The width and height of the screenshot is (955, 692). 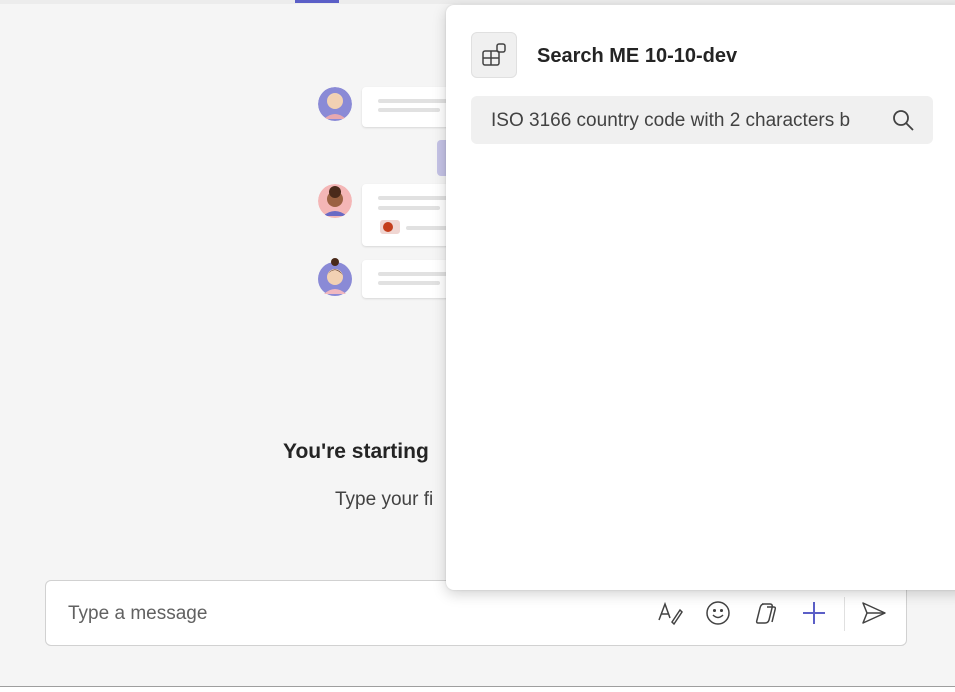 I want to click on search-input, so click(x=687, y=121).